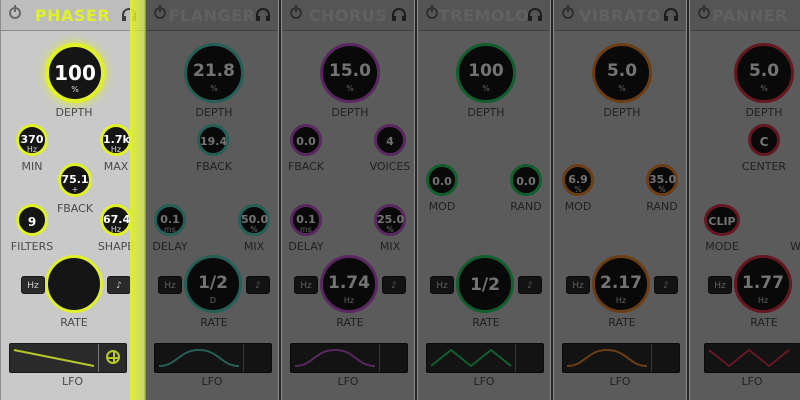 The width and height of the screenshot is (800, 400). Describe the element at coordinates (621, 284) in the screenshot. I see `rate-knob: 2.17 Hz` at that location.